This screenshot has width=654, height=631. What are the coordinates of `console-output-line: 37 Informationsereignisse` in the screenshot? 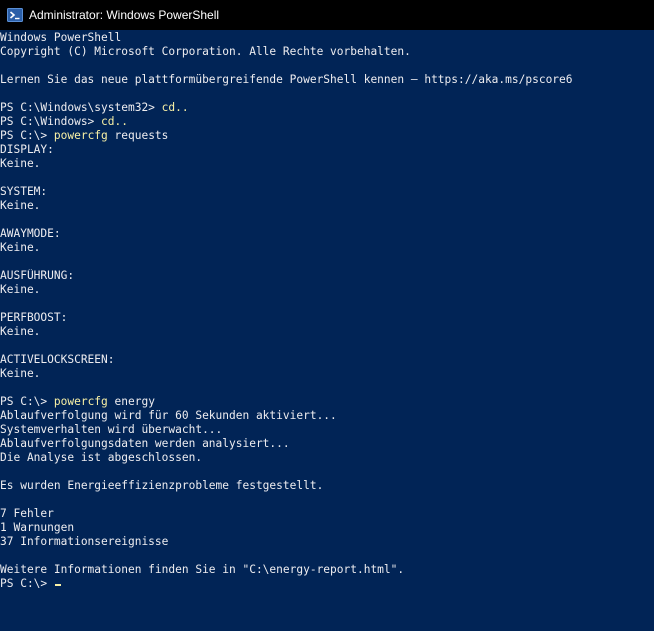 It's located at (84, 541).